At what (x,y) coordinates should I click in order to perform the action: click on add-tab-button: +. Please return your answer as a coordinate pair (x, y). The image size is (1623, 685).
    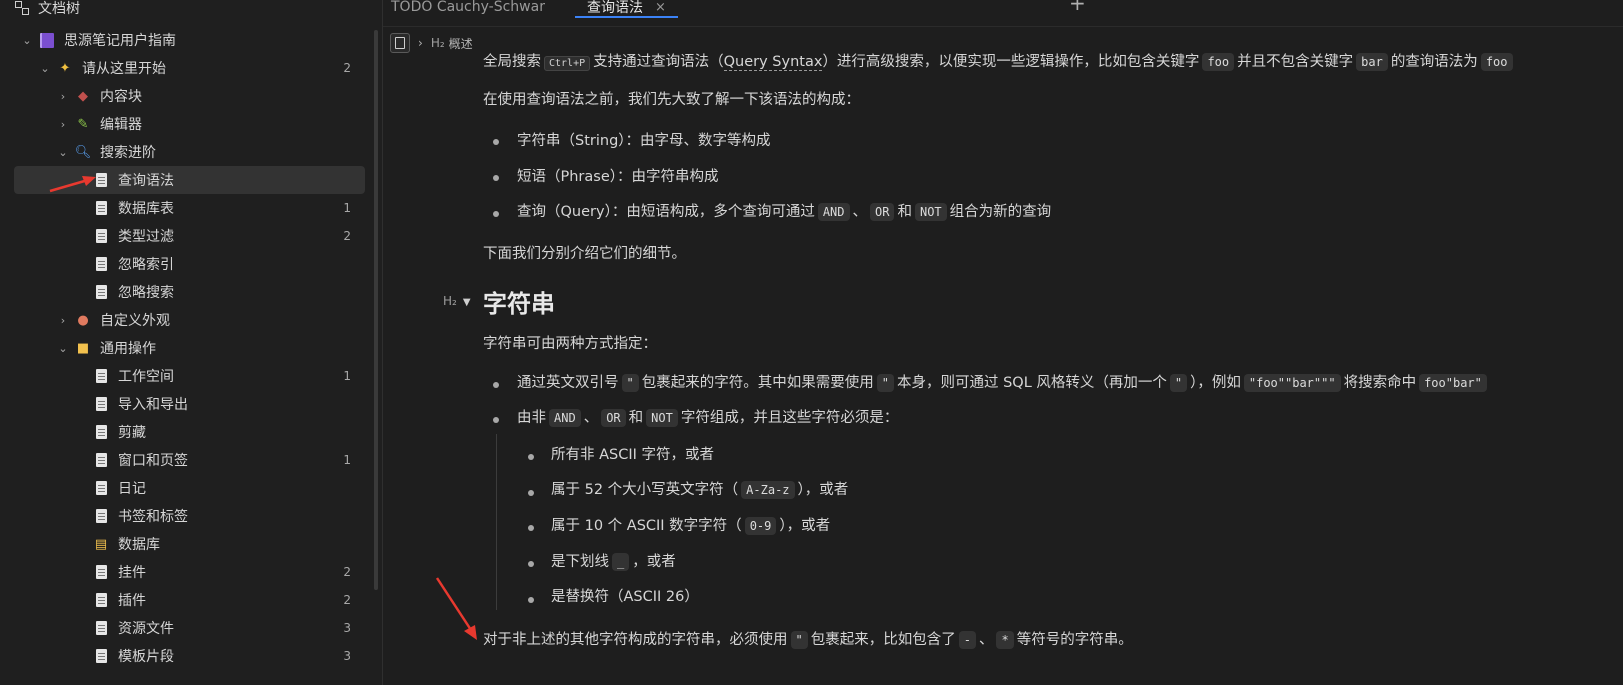
    Looking at the image, I should click on (1077, 7).